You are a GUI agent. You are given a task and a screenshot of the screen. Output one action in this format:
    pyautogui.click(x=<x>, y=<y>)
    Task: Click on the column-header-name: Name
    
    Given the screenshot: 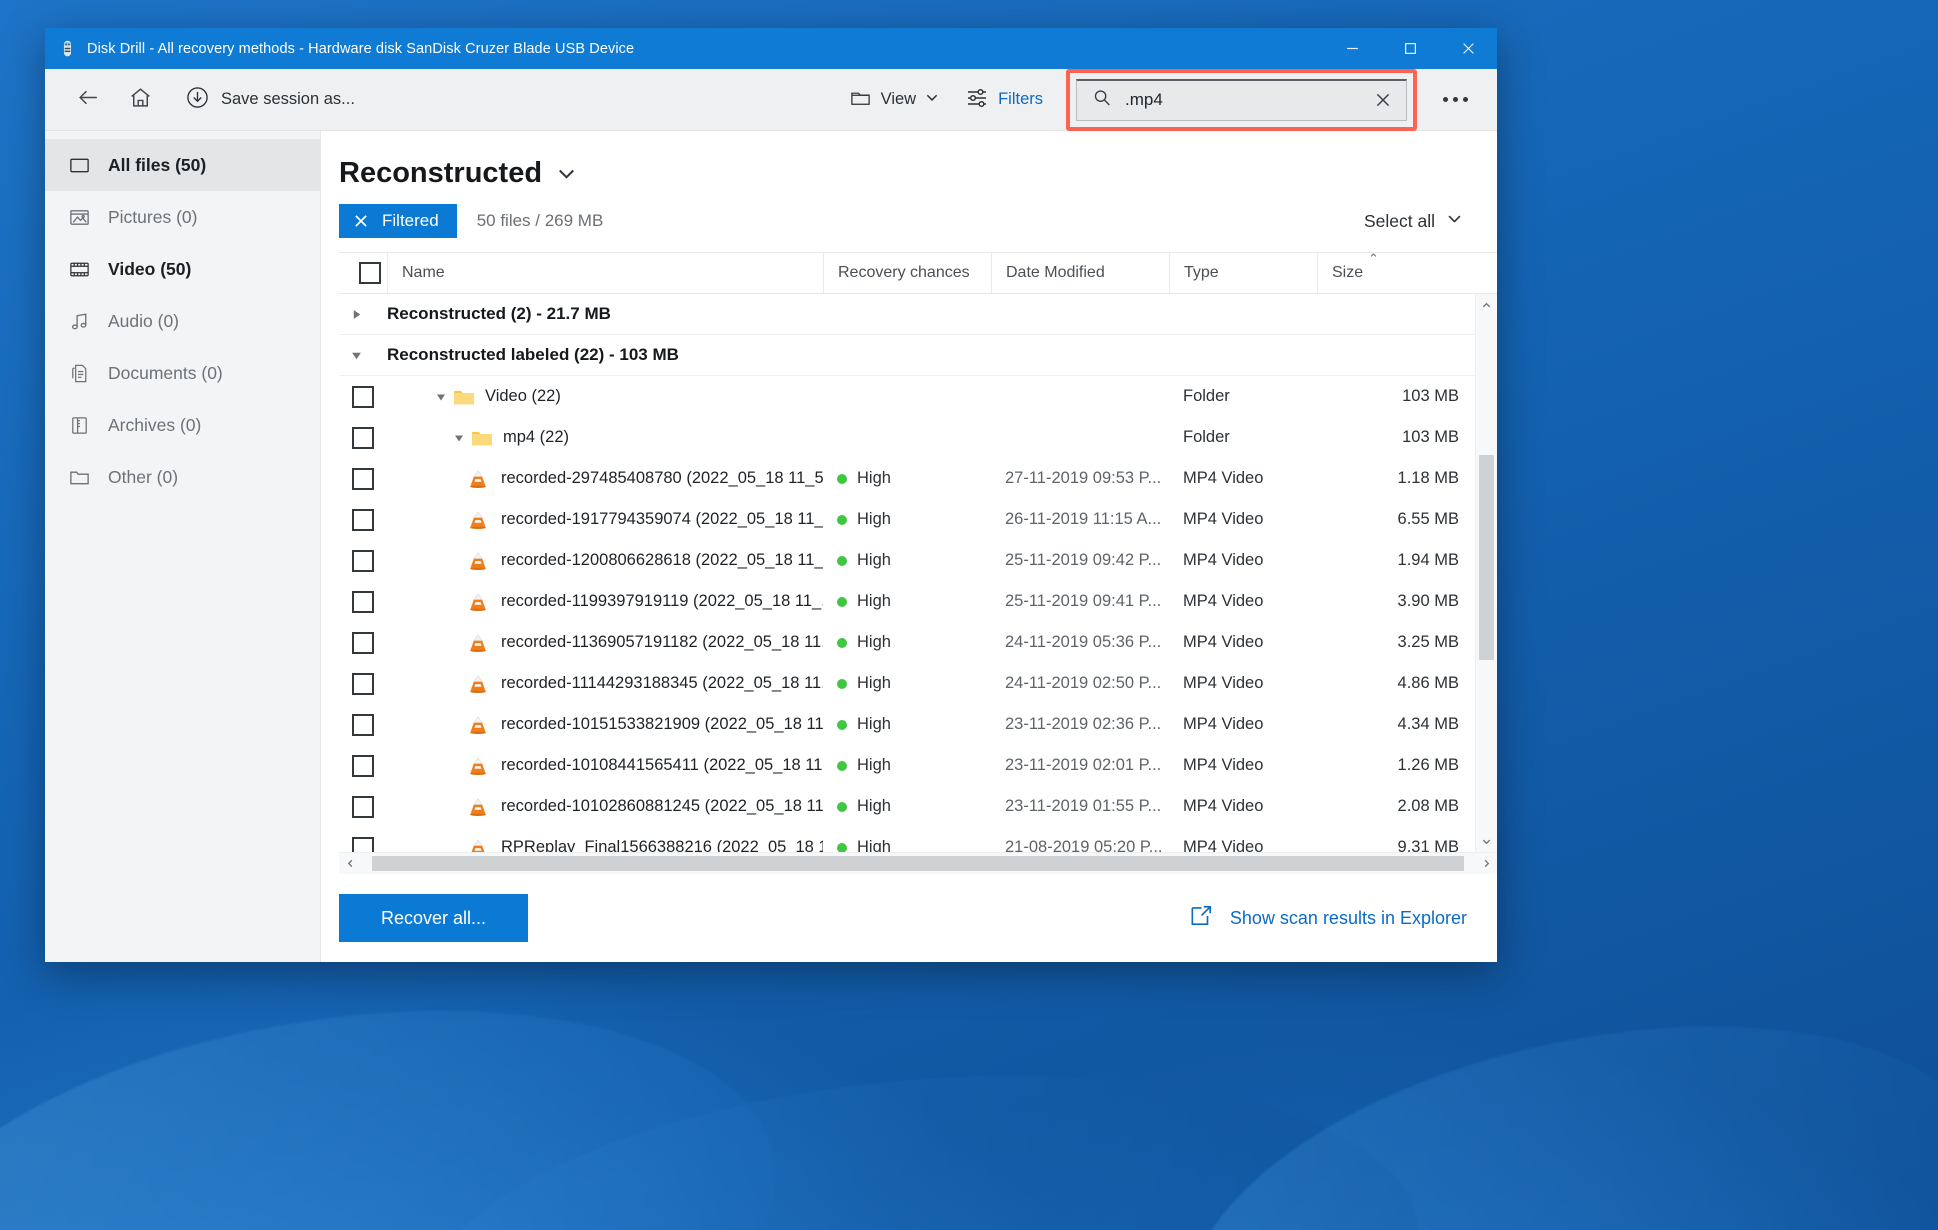 What is the action you would take?
    pyautogui.click(x=605, y=273)
    